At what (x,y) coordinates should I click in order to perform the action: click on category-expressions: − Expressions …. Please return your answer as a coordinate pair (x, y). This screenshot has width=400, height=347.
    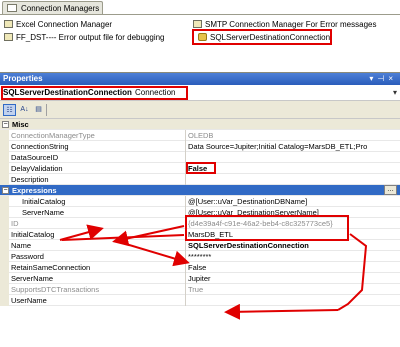
    Looking at the image, I should click on (200, 190).